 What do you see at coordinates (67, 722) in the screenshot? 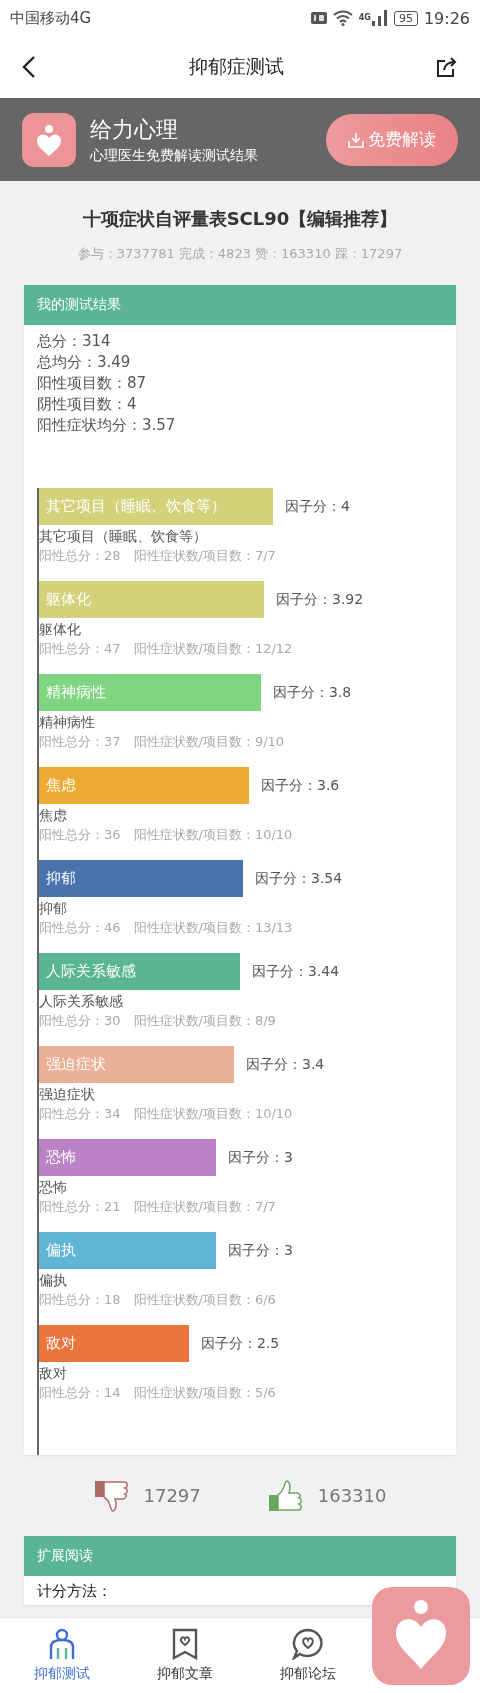
I see `factor-name: 精神病性` at bounding box center [67, 722].